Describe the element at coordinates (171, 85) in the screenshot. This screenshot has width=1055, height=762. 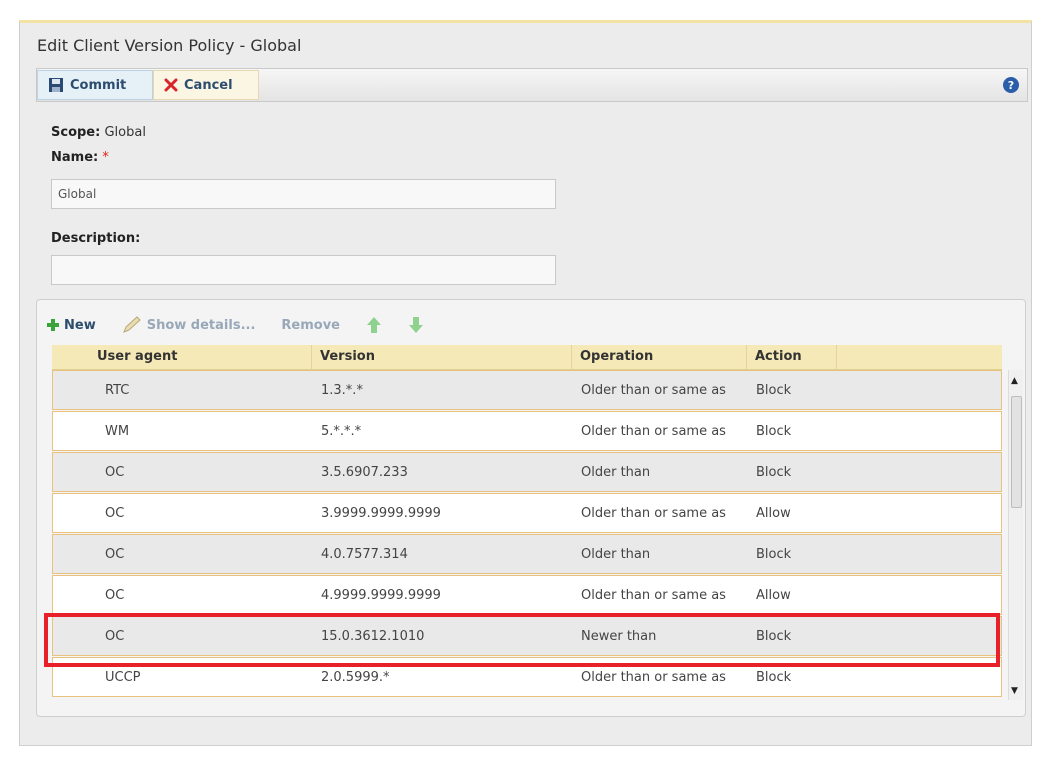
I see `close-icon` at that location.